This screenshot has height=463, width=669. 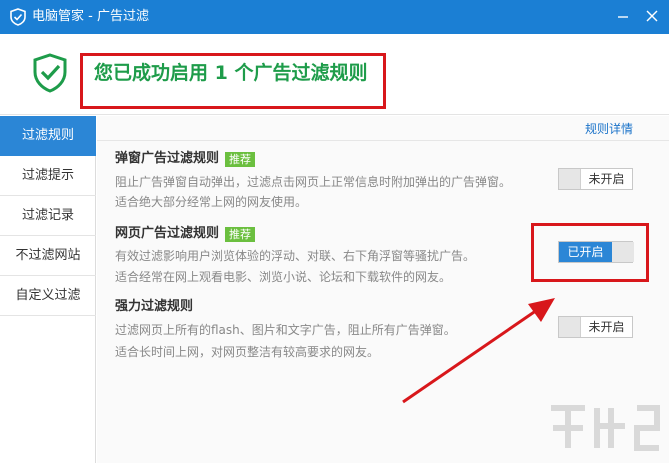 What do you see at coordinates (50, 73) in the screenshot?
I see `shield-check-icon` at bounding box center [50, 73].